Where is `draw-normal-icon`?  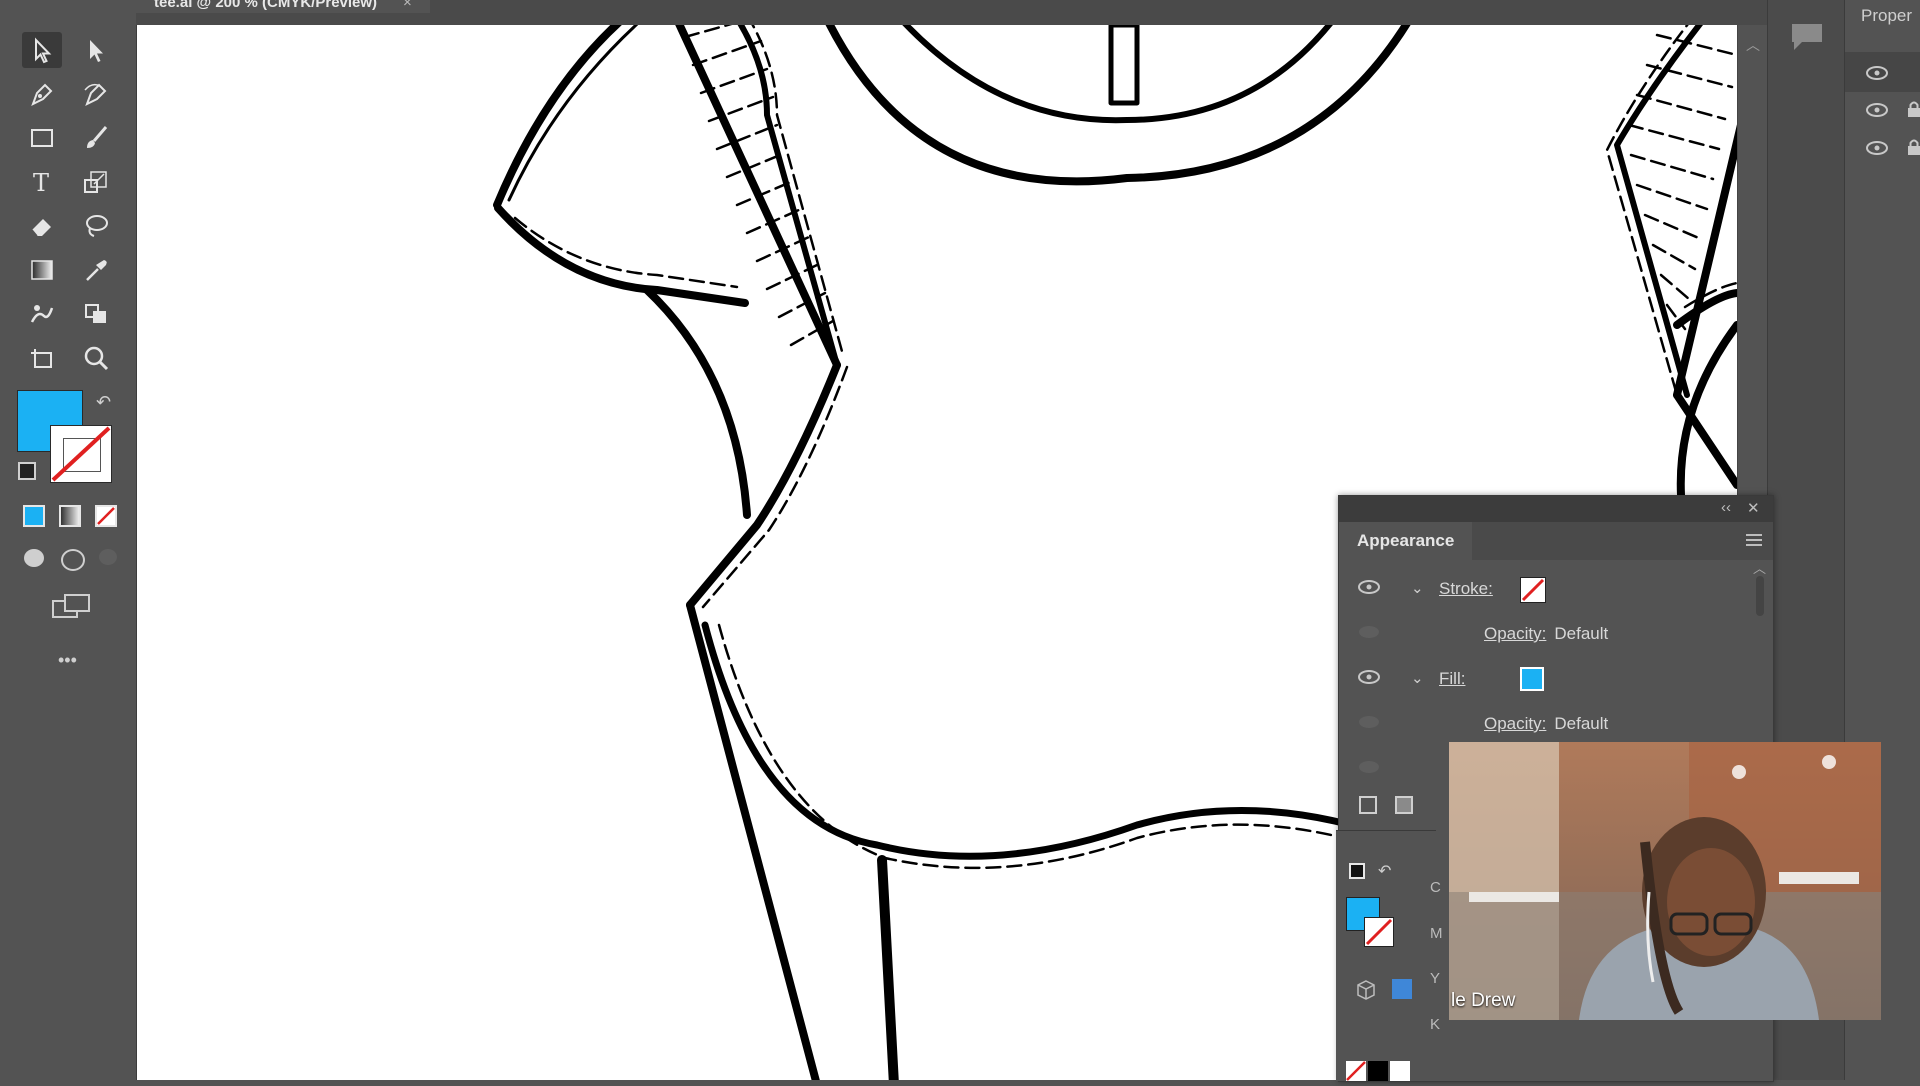
draw-normal-icon is located at coordinates (34, 558).